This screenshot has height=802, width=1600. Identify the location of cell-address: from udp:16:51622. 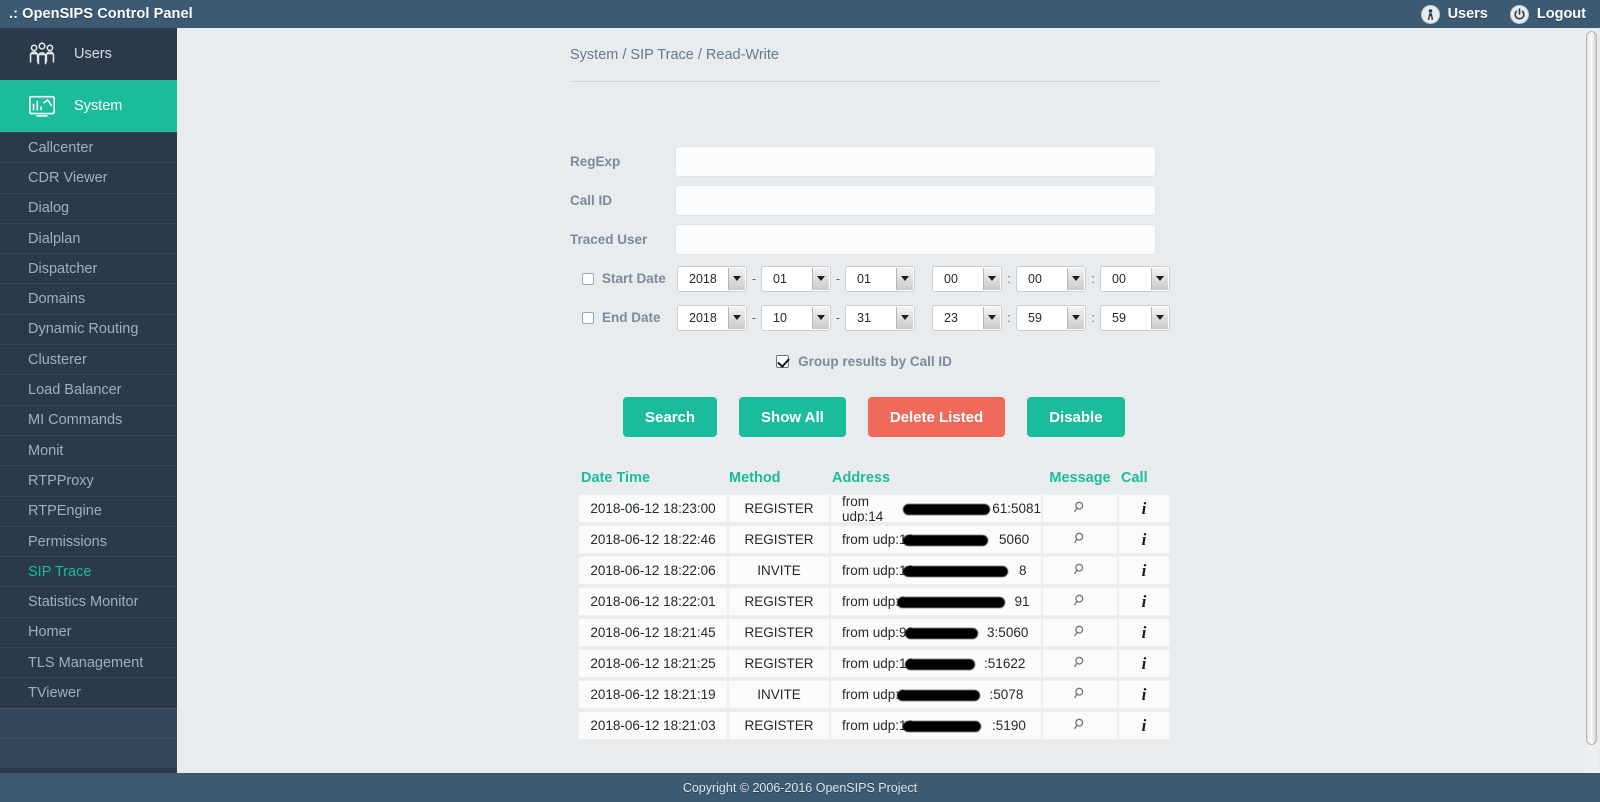
(936, 663).